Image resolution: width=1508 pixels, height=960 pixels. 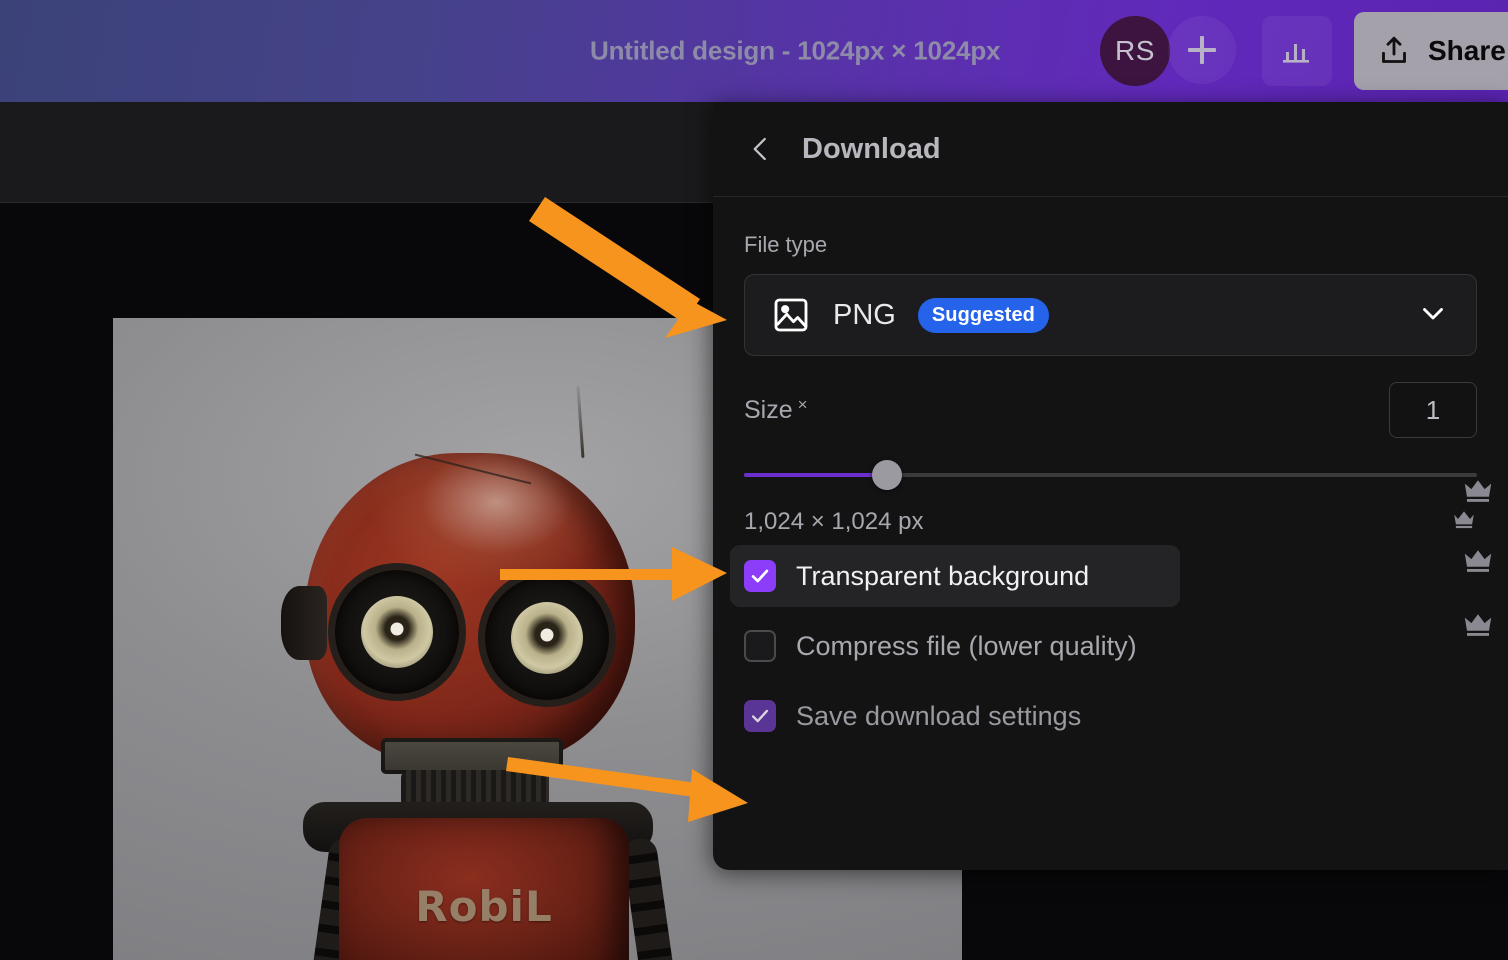 I want to click on size-label: Size, so click(x=768, y=409).